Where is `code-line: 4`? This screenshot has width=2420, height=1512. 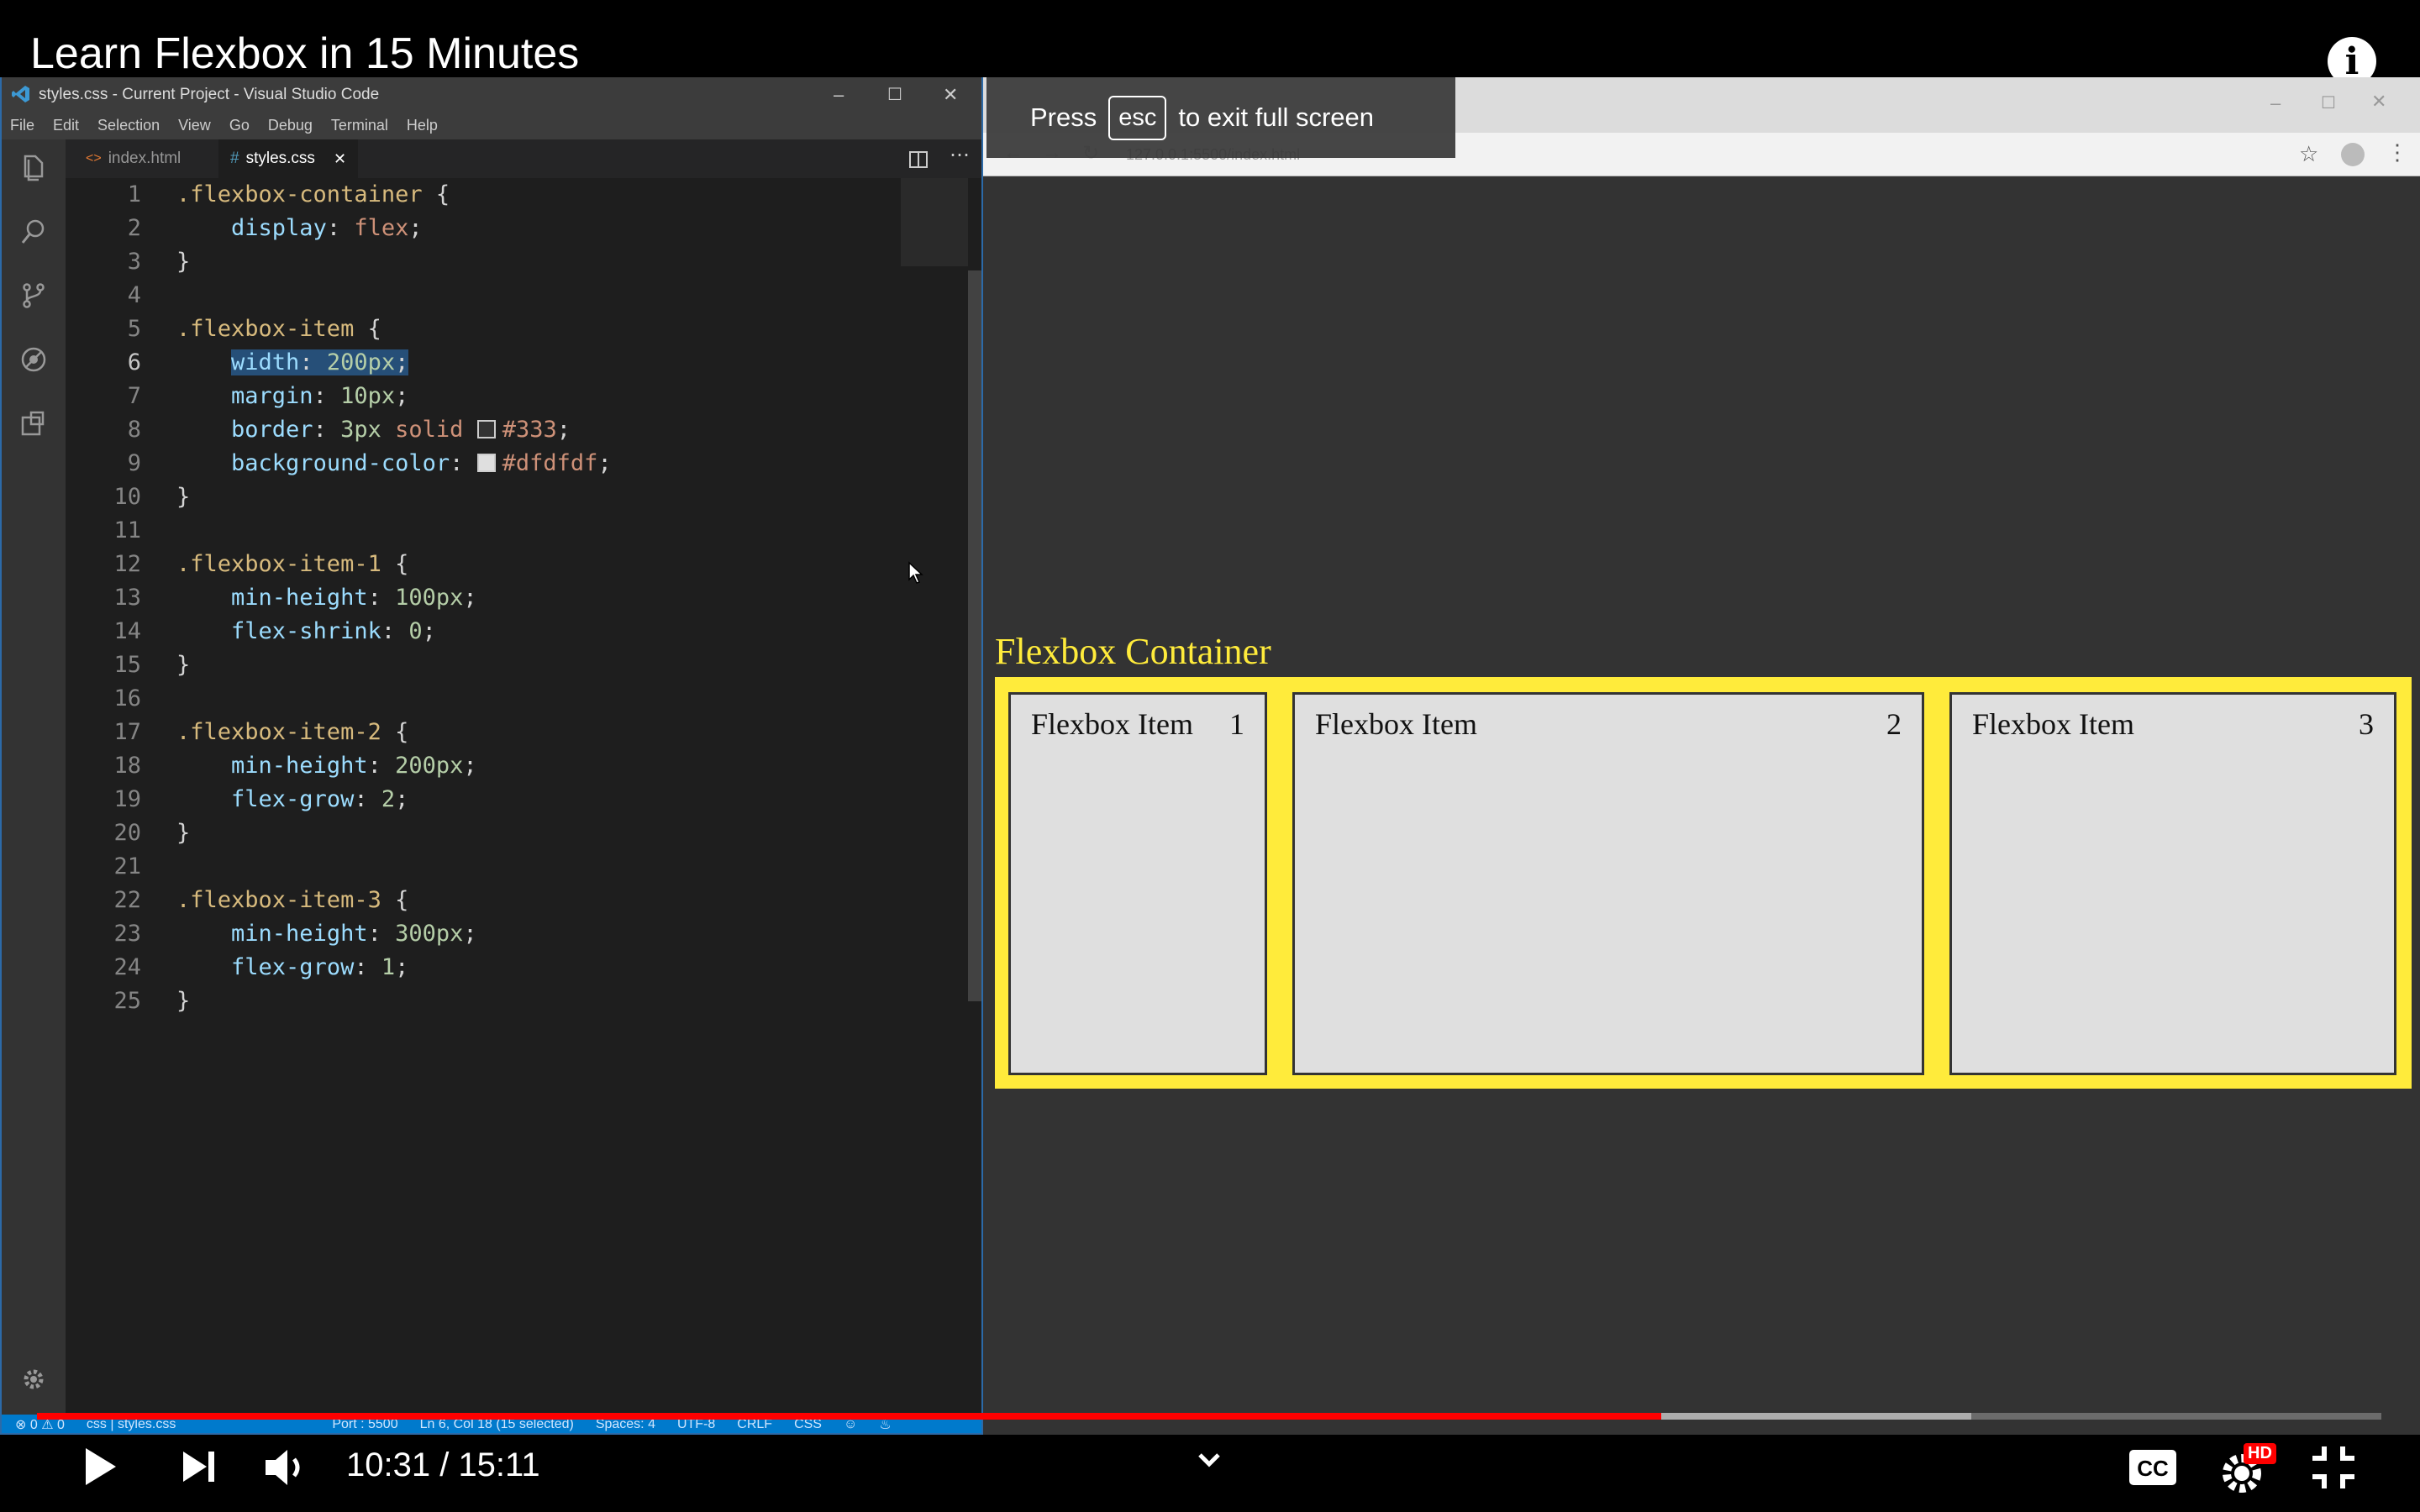 code-line: 4 is located at coordinates (134, 295).